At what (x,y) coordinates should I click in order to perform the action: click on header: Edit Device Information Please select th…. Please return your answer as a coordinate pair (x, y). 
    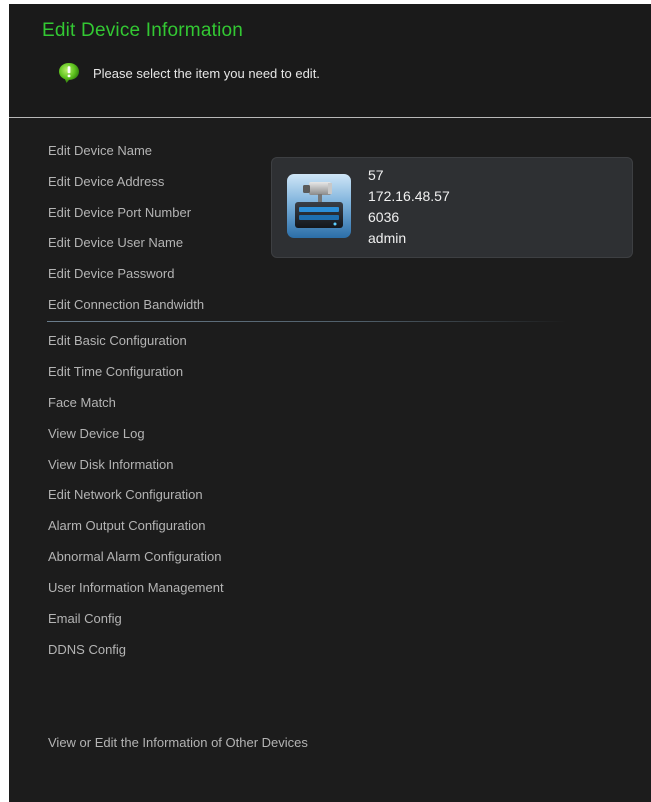
    Looking at the image, I should click on (330, 60).